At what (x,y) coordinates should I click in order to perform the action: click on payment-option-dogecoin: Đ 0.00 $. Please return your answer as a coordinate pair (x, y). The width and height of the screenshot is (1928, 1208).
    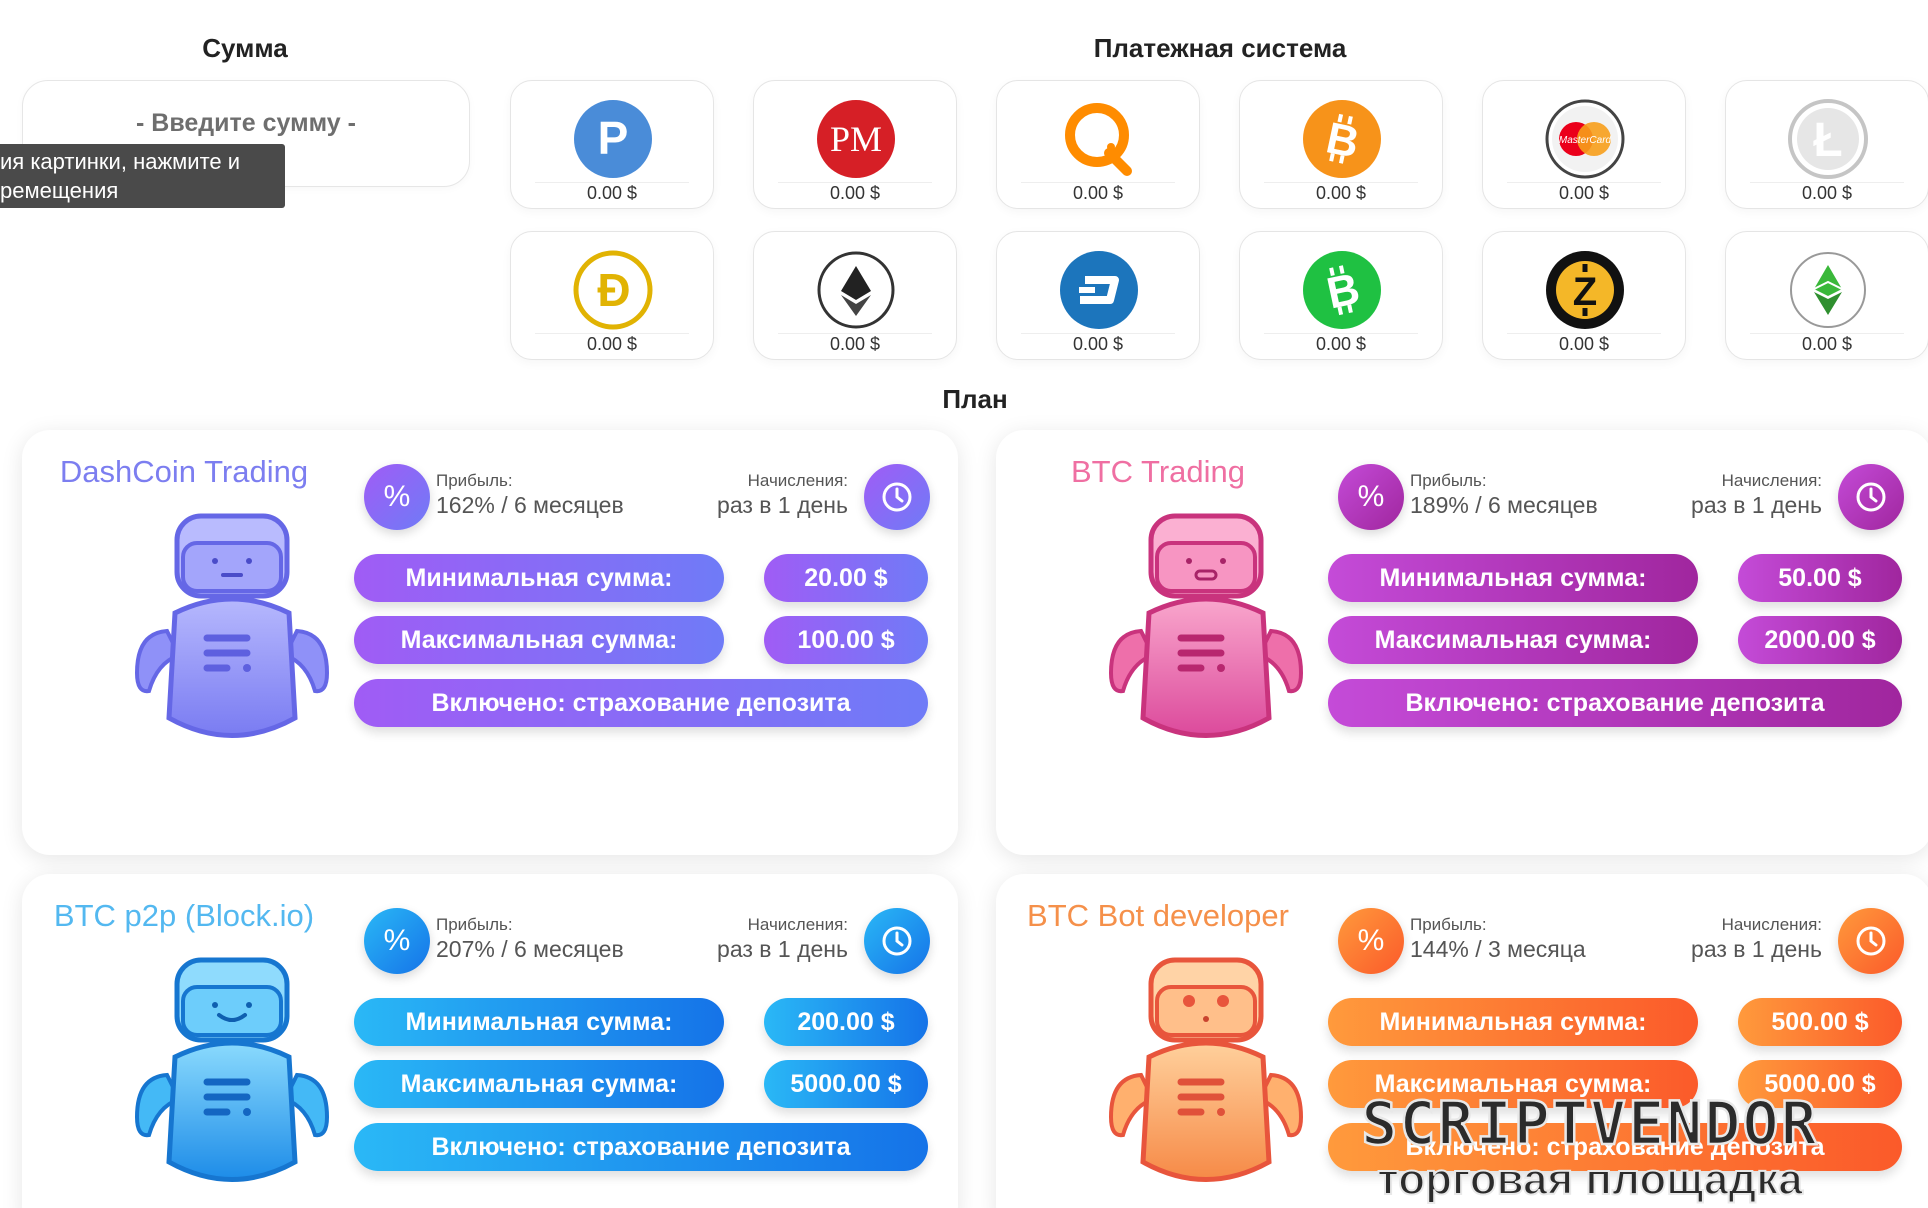
    Looking at the image, I should click on (612, 295).